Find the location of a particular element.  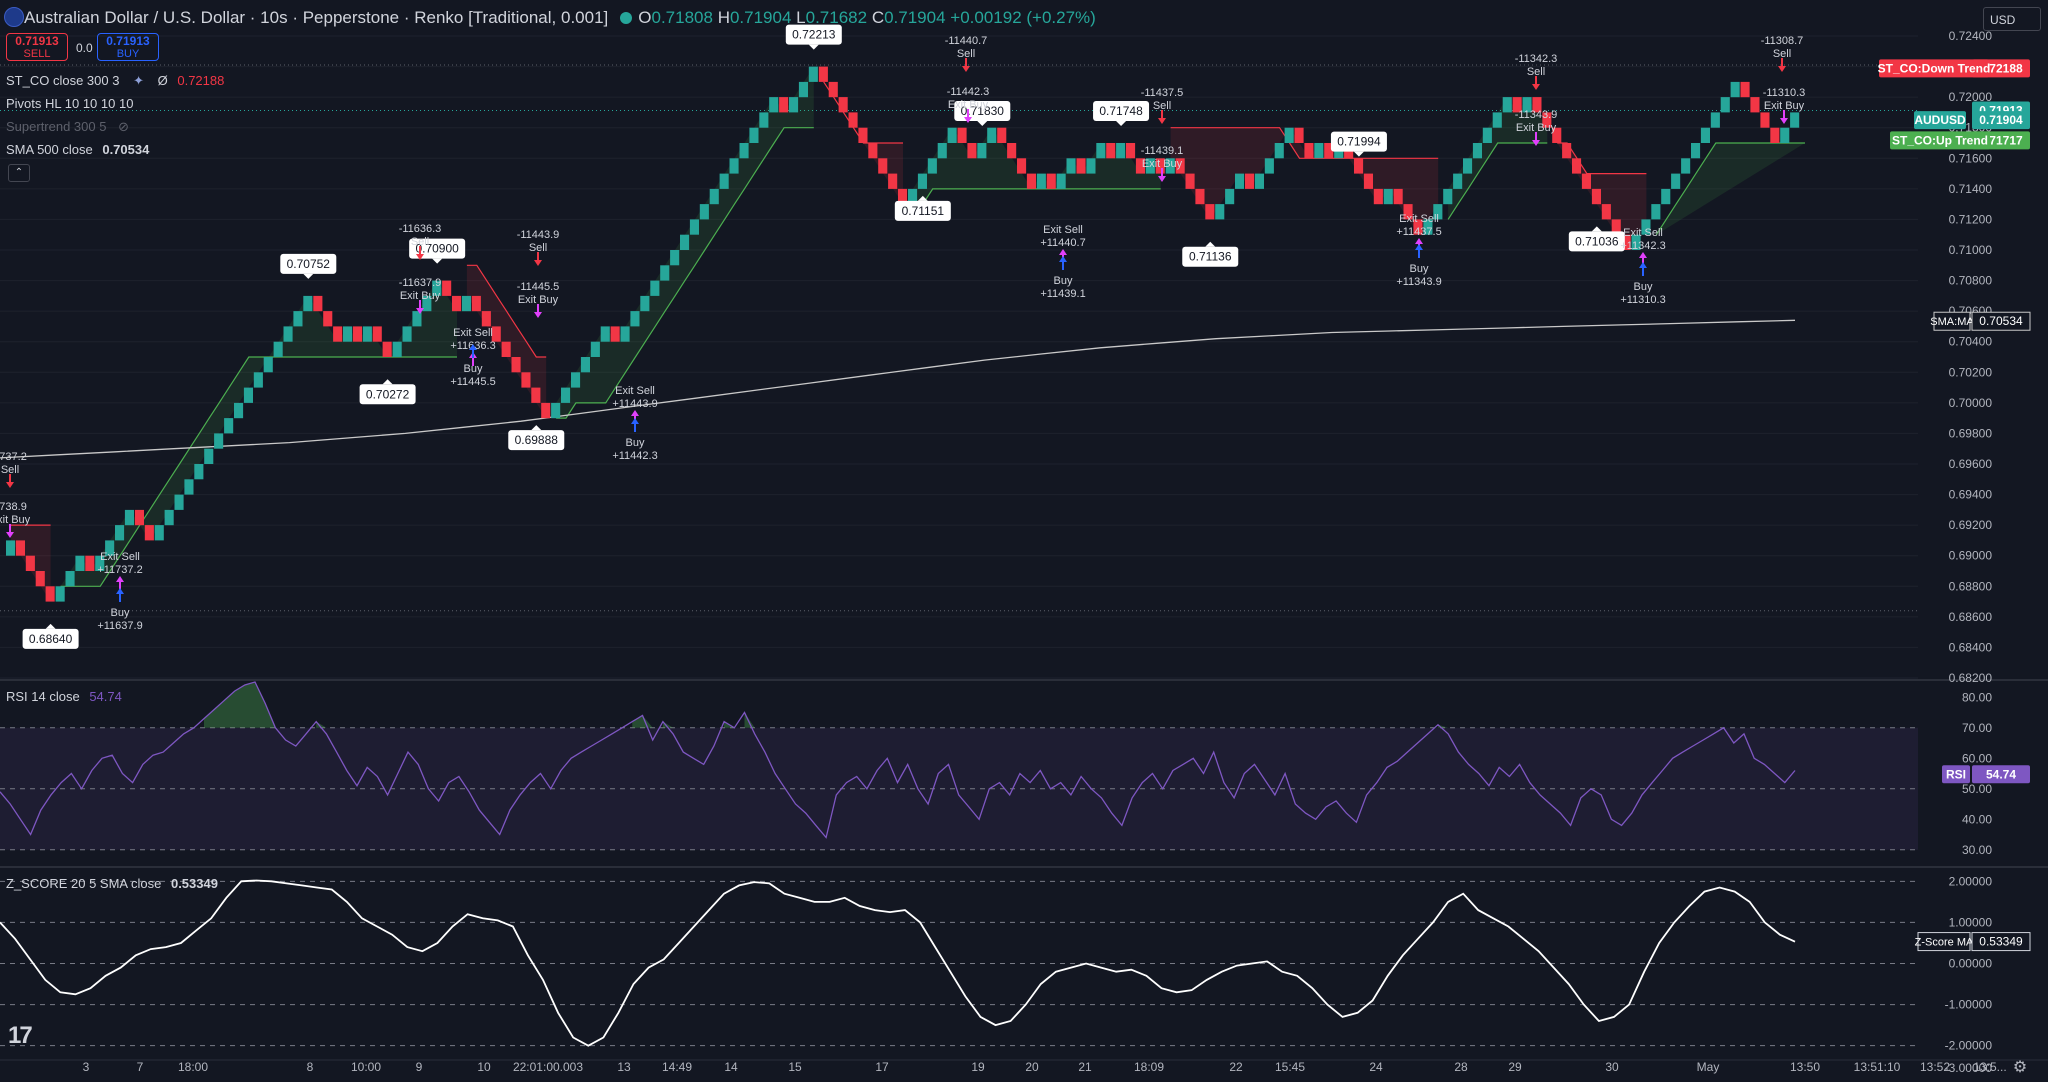

spread-value: 0.0 is located at coordinates (84, 48).